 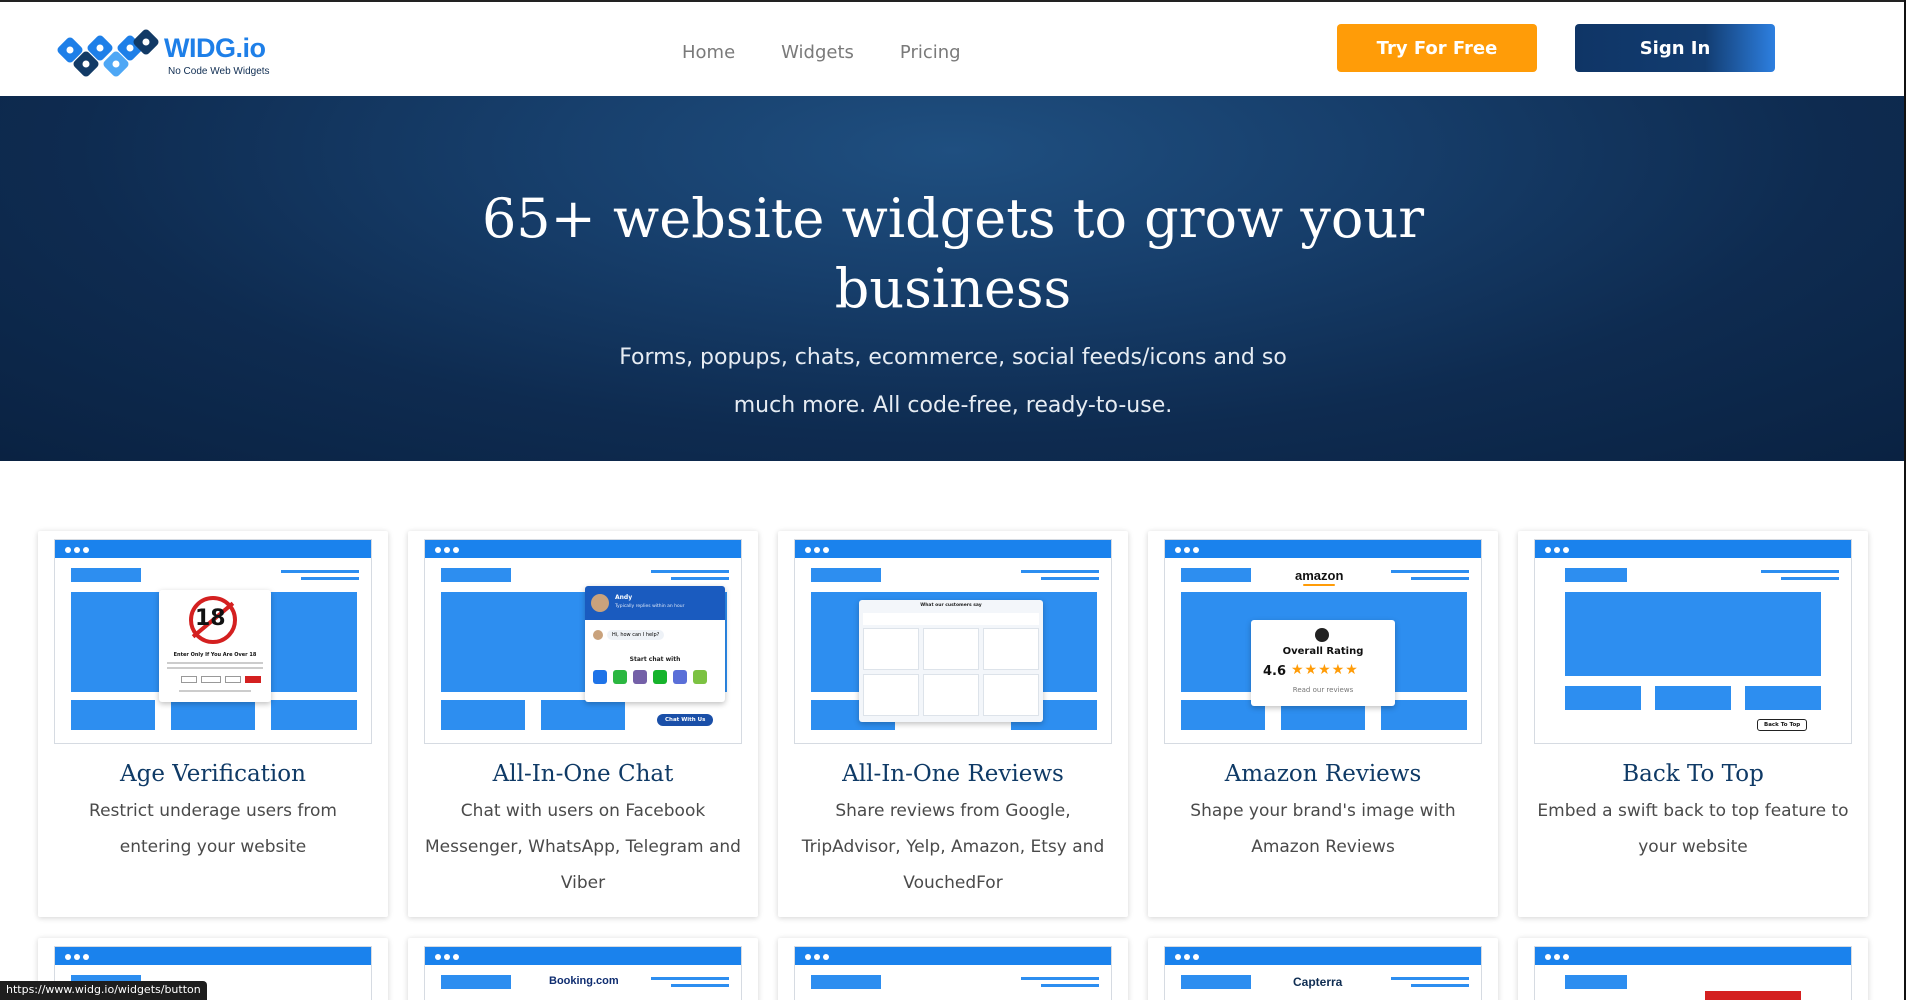 What do you see at coordinates (1693, 774) in the screenshot?
I see `card-title: Back To Top` at bounding box center [1693, 774].